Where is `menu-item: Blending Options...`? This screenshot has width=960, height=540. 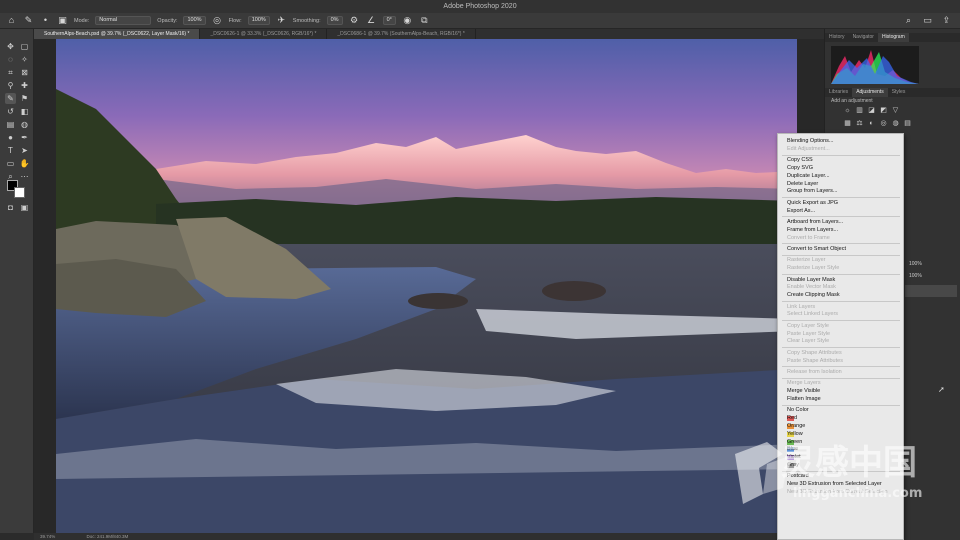
menu-item: Blending Options... is located at coordinates (810, 141).